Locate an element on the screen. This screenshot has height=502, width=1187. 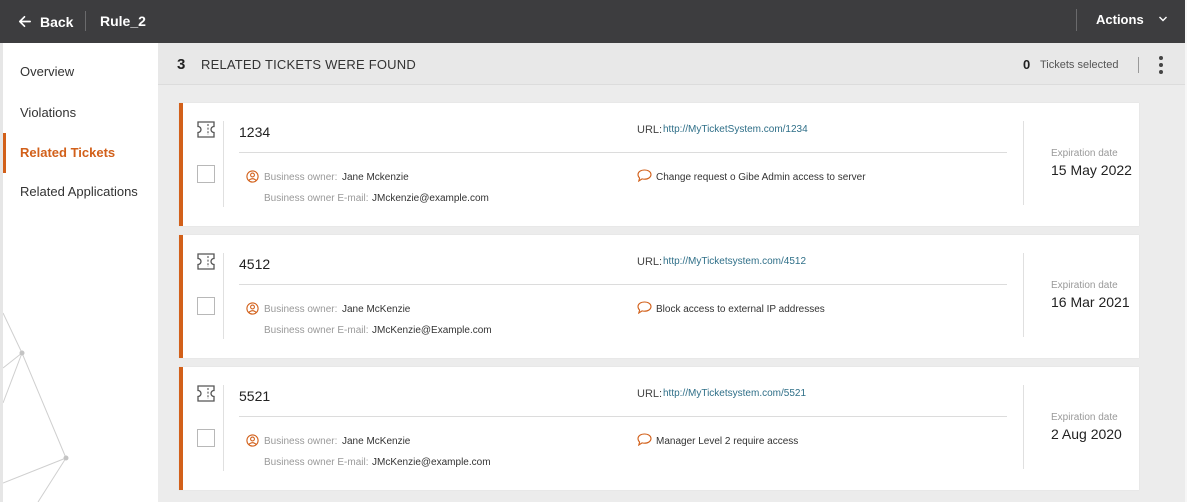
sidebar-item-label: Related Applications is located at coordinates (79, 191).